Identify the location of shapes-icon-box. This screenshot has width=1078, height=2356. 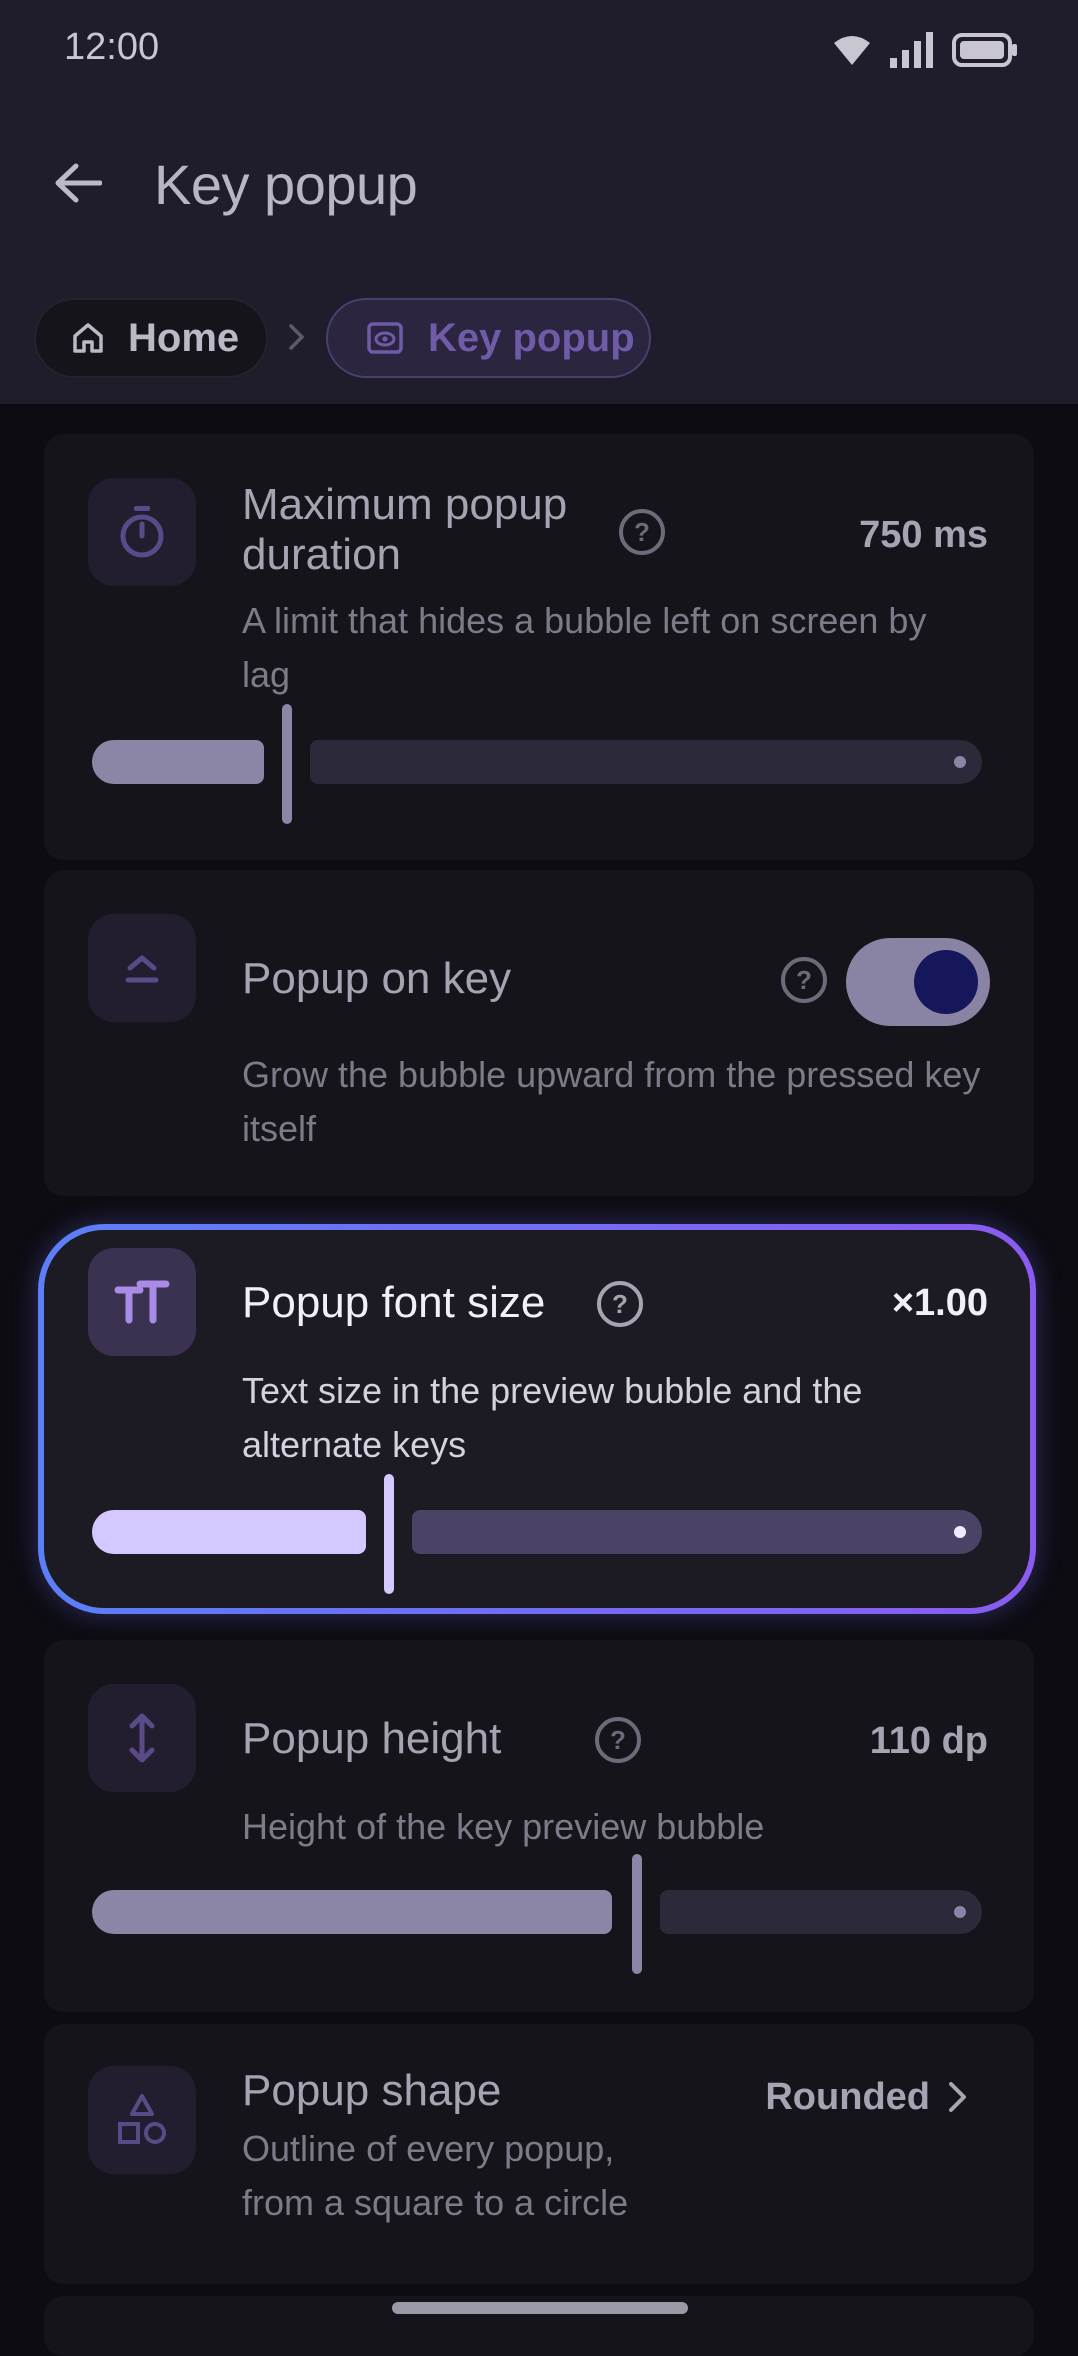
(142, 2120).